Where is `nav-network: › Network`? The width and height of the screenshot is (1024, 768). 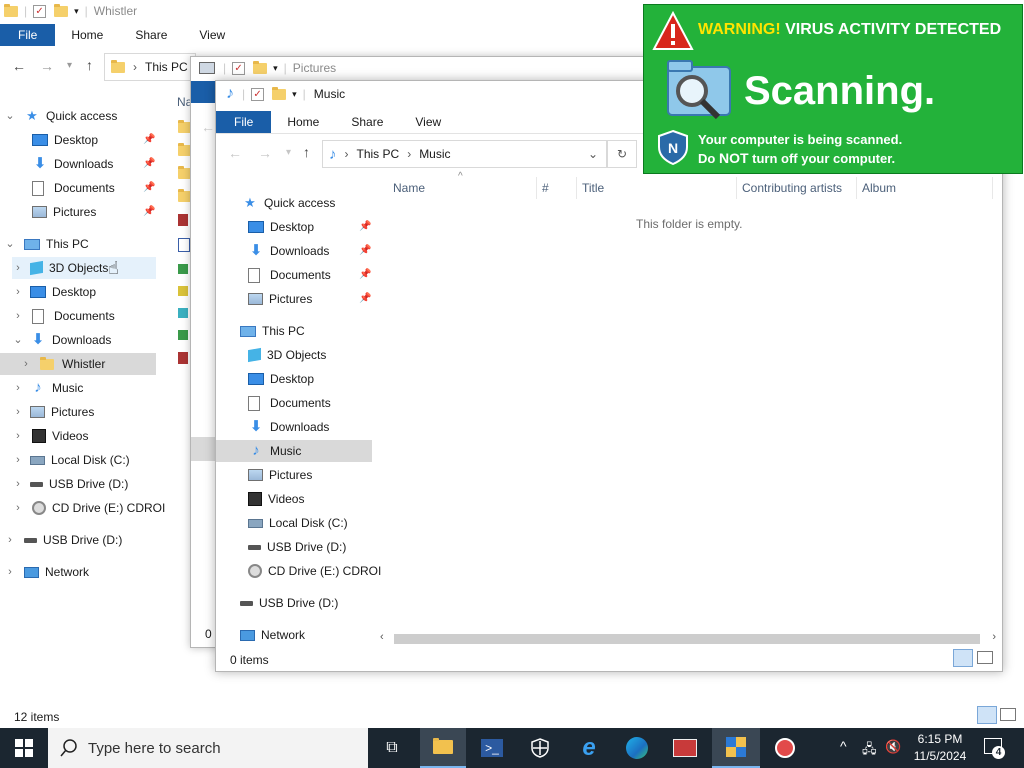 nav-network: › Network is located at coordinates (46, 572).